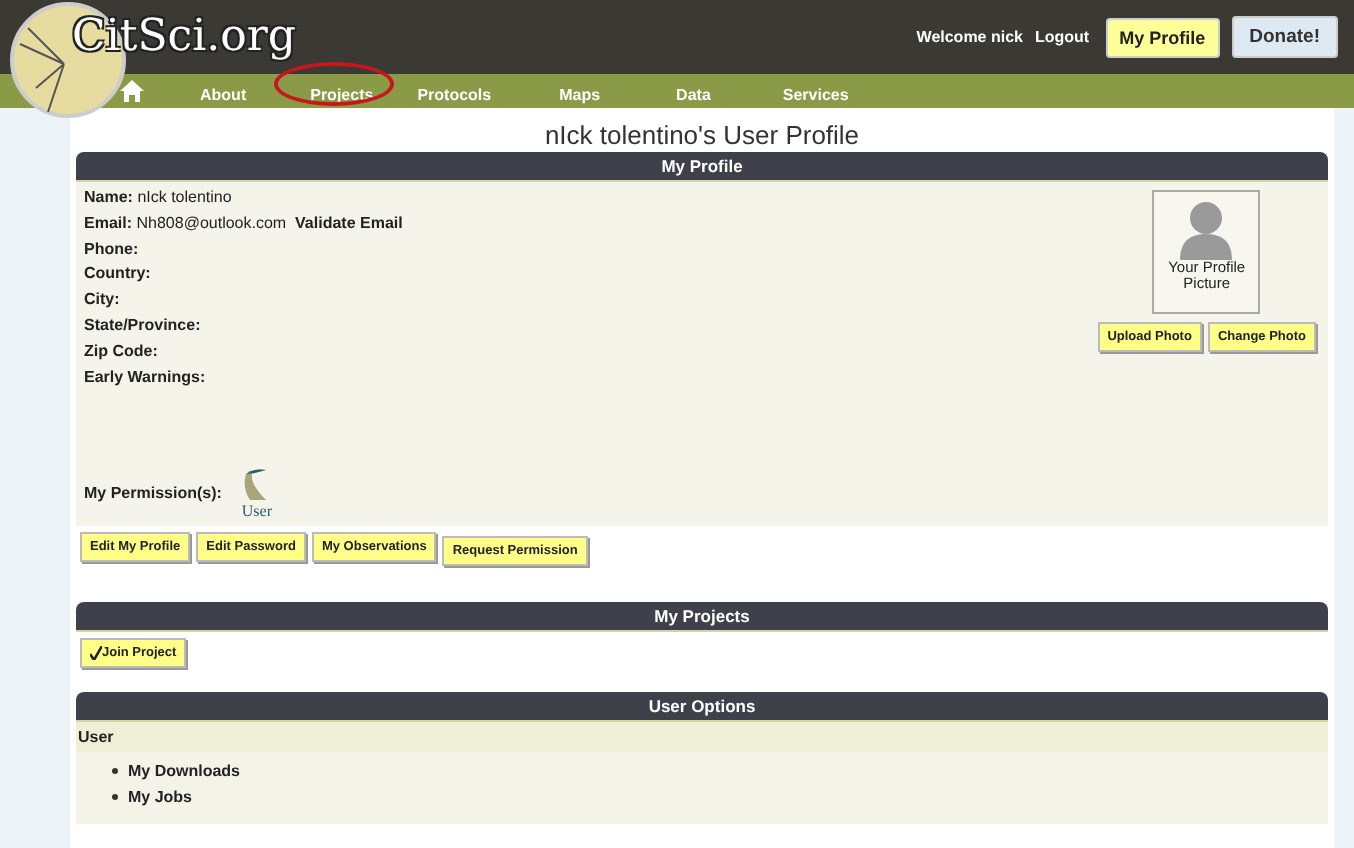  Describe the element at coordinates (145, 376) in the screenshot. I see `field-label: Early Warnings:` at that location.